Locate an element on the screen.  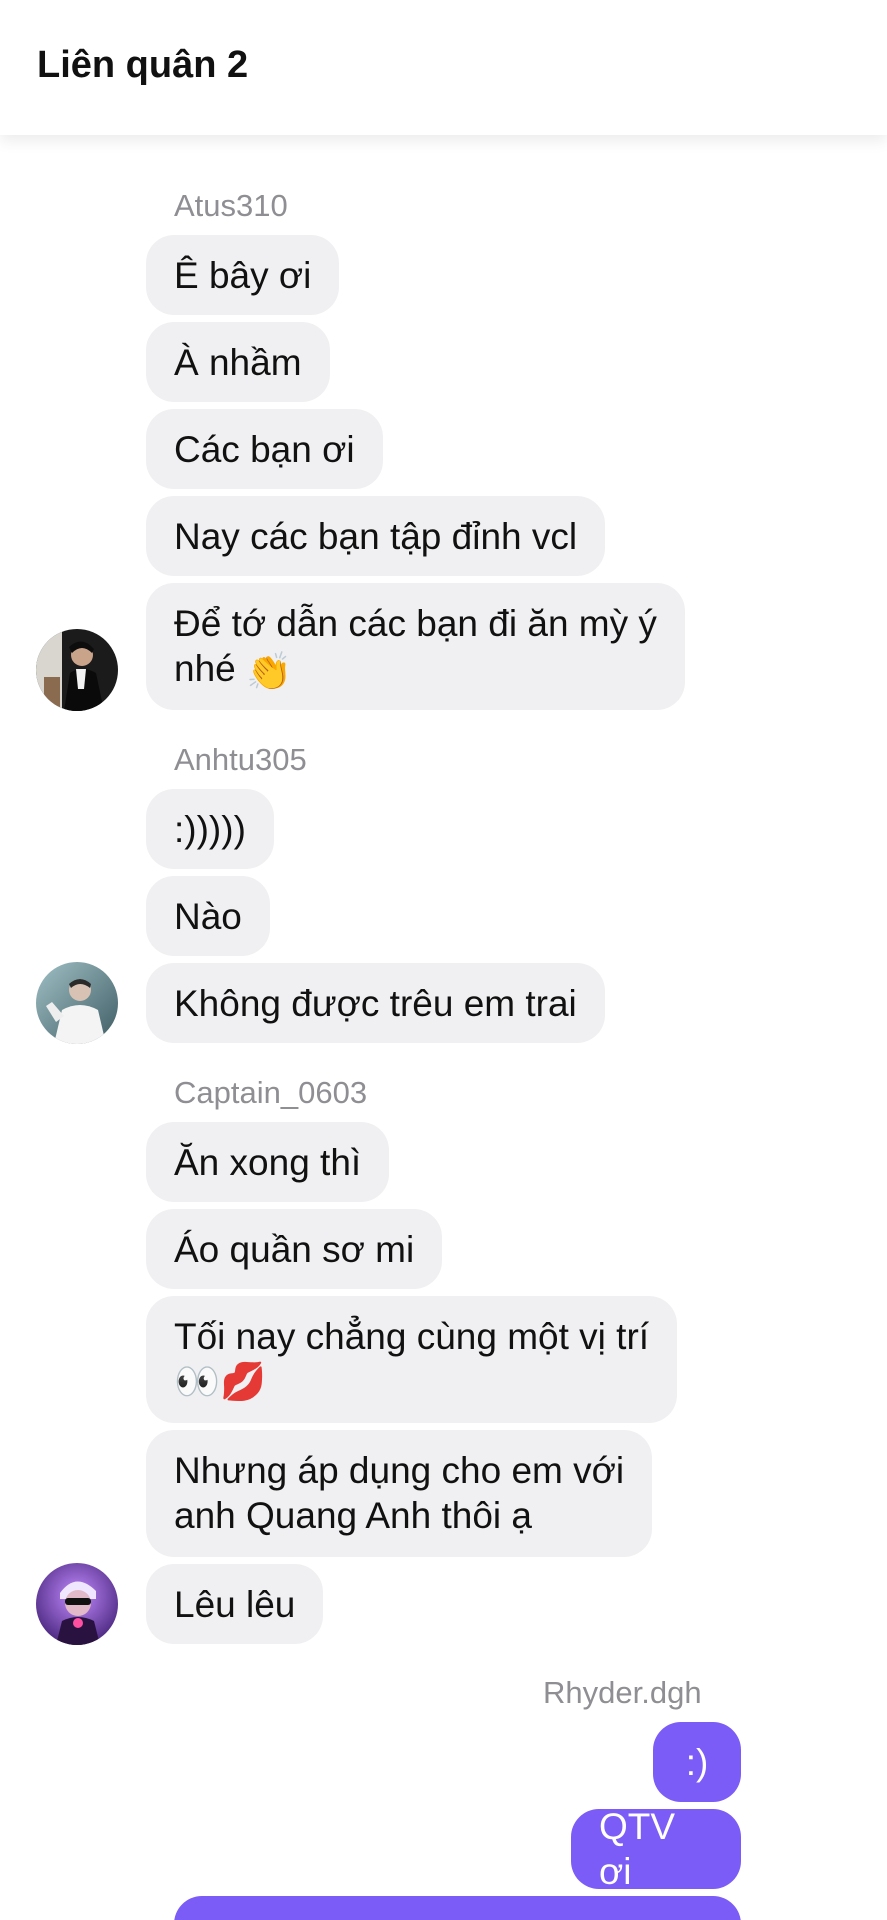
message-bubble: Ê bây ơi is located at coordinates (243, 275).